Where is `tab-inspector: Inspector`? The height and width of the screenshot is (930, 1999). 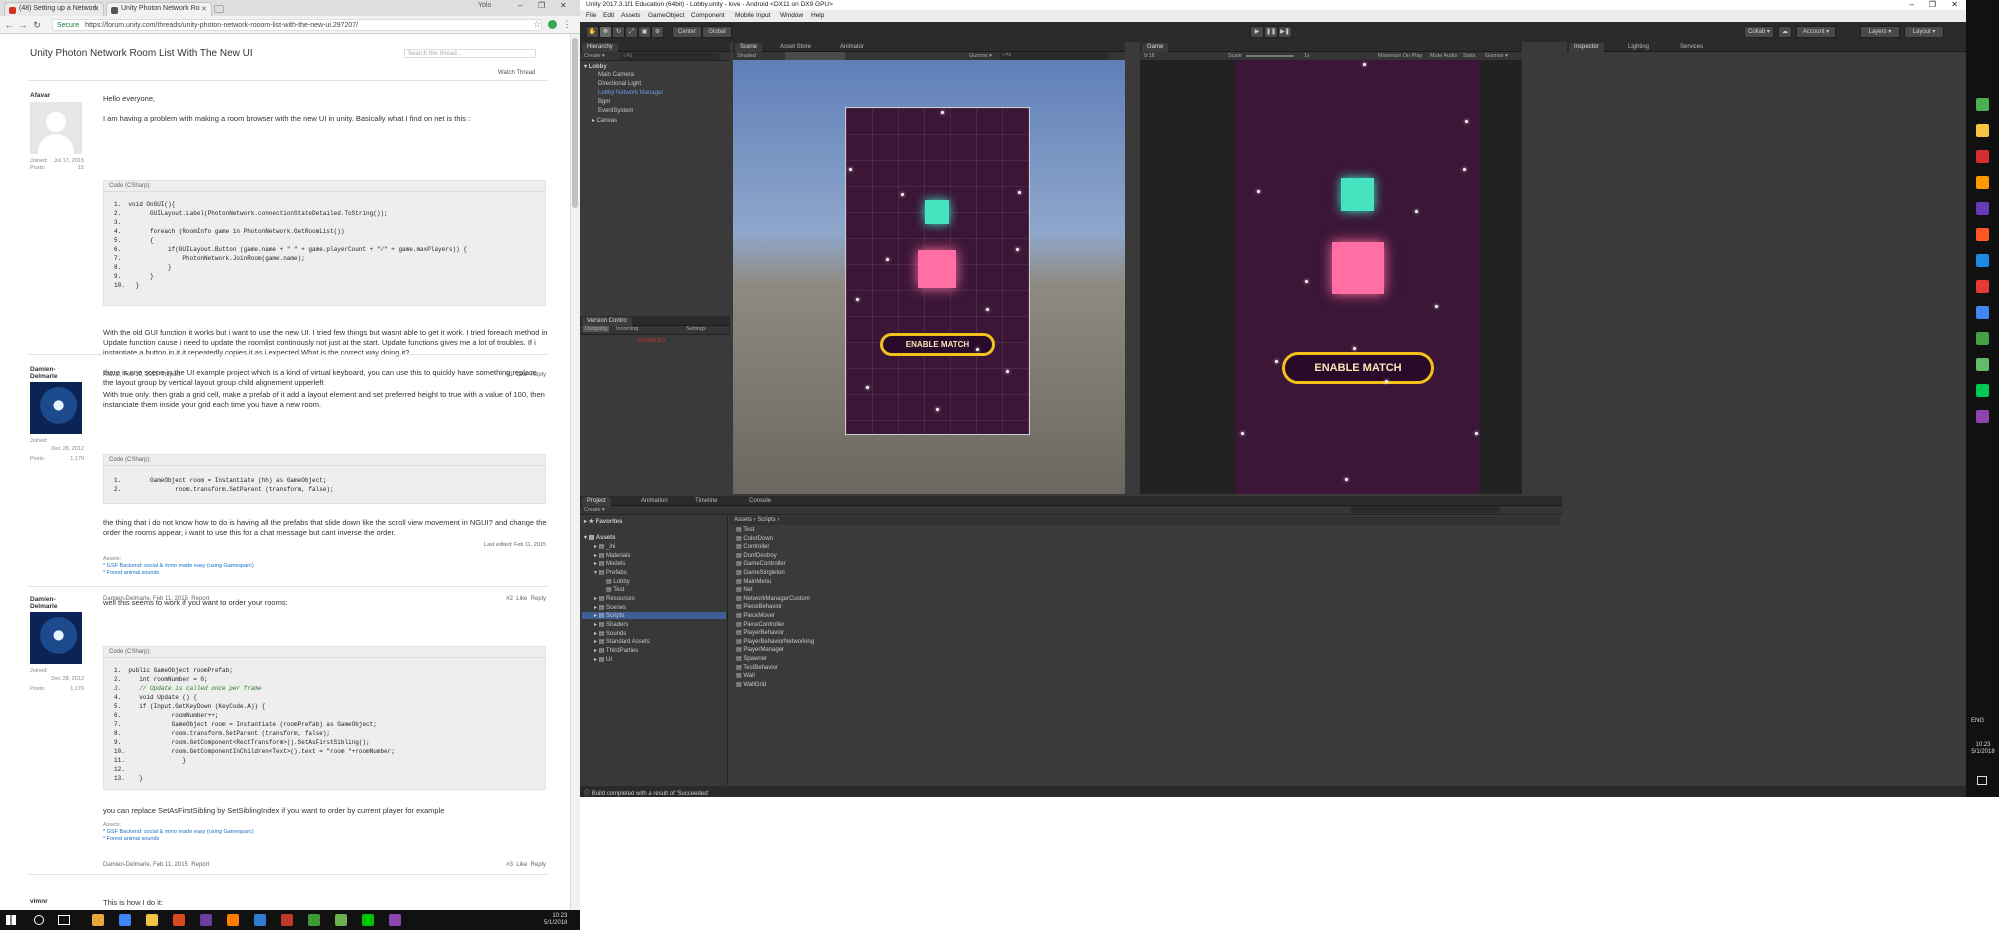
tab-inspector: Inspector is located at coordinates (1586, 47).